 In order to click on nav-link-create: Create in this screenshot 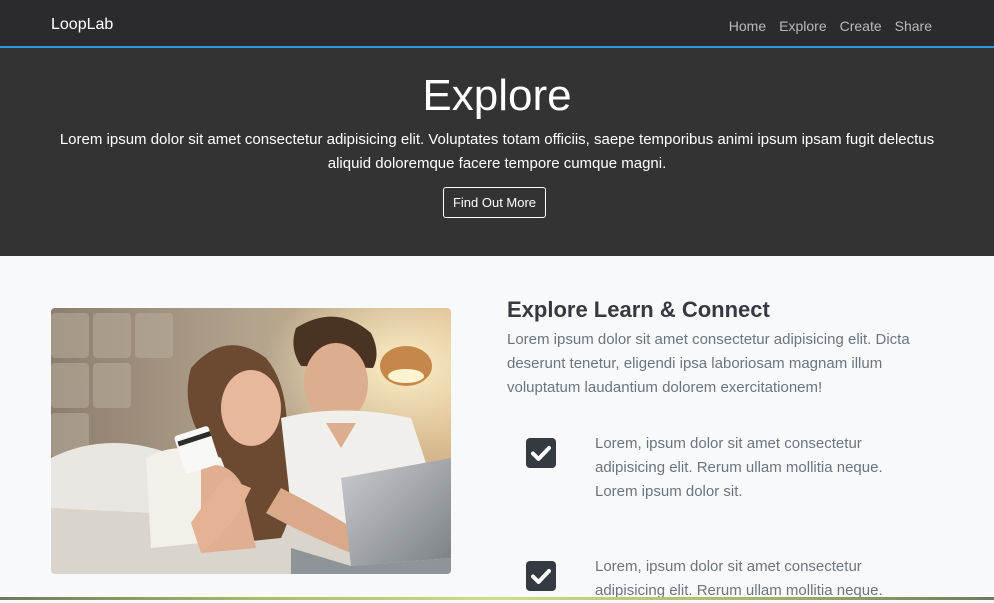, I will do `click(861, 26)`.